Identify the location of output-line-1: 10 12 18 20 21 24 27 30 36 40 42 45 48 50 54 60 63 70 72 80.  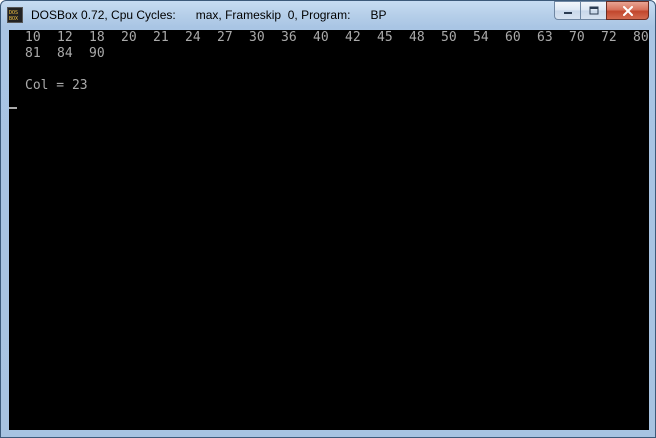
(329, 38).